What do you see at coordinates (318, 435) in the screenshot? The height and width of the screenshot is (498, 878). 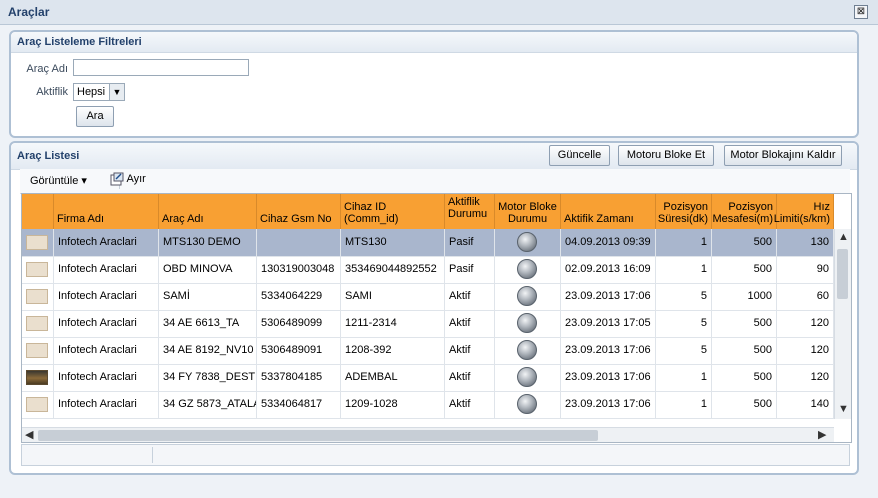 I see `horizontal-scroll-thumb` at bounding box center [318, 435].